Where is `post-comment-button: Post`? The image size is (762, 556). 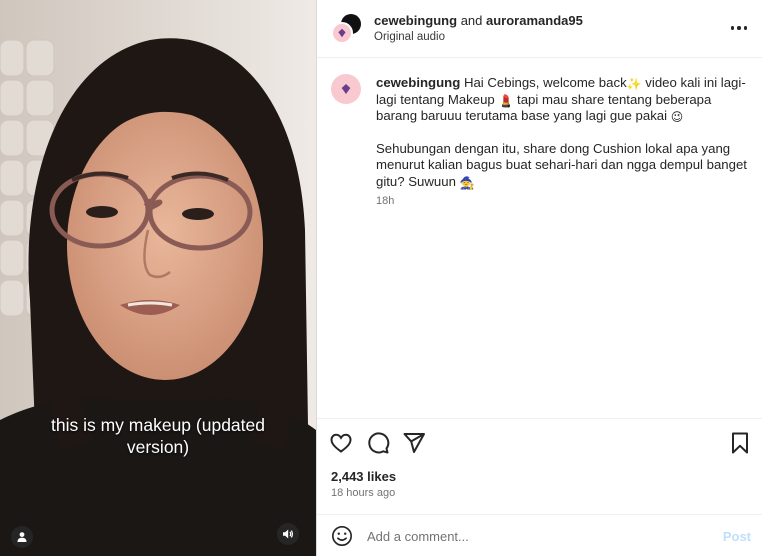 post-comment-button: Post is located at coordinates (737, 536).